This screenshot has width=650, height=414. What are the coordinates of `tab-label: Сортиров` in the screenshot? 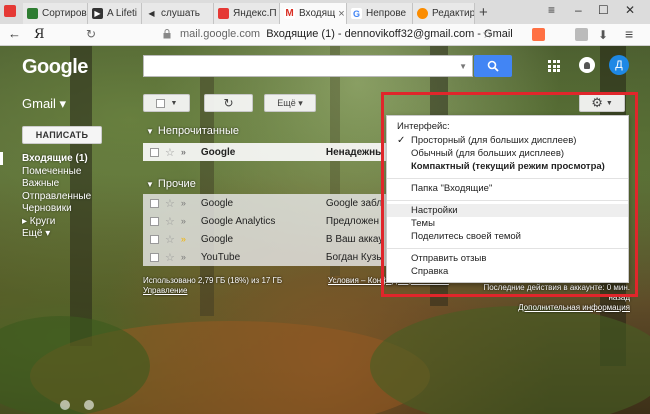 It's located at (64, 13).